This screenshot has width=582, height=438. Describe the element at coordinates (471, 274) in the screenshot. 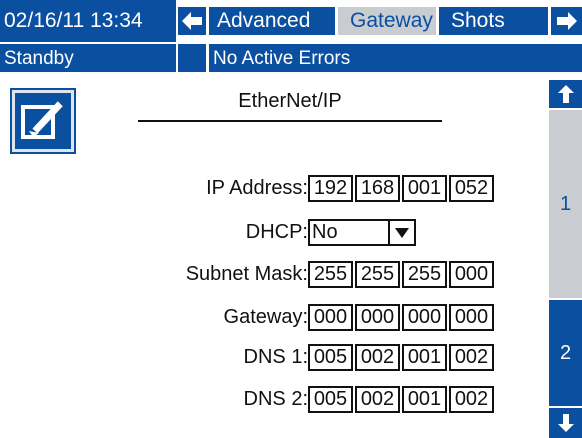

I see `subnet-octet-4: 000` at that location.